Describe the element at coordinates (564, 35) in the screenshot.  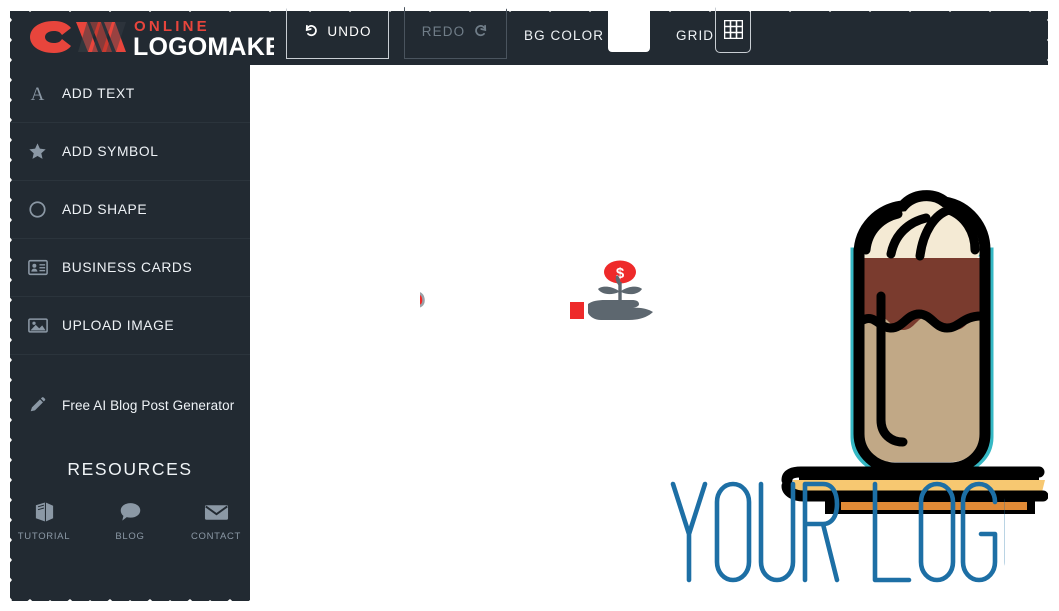
I see `bg-color-label: BG COLOR` at that location.